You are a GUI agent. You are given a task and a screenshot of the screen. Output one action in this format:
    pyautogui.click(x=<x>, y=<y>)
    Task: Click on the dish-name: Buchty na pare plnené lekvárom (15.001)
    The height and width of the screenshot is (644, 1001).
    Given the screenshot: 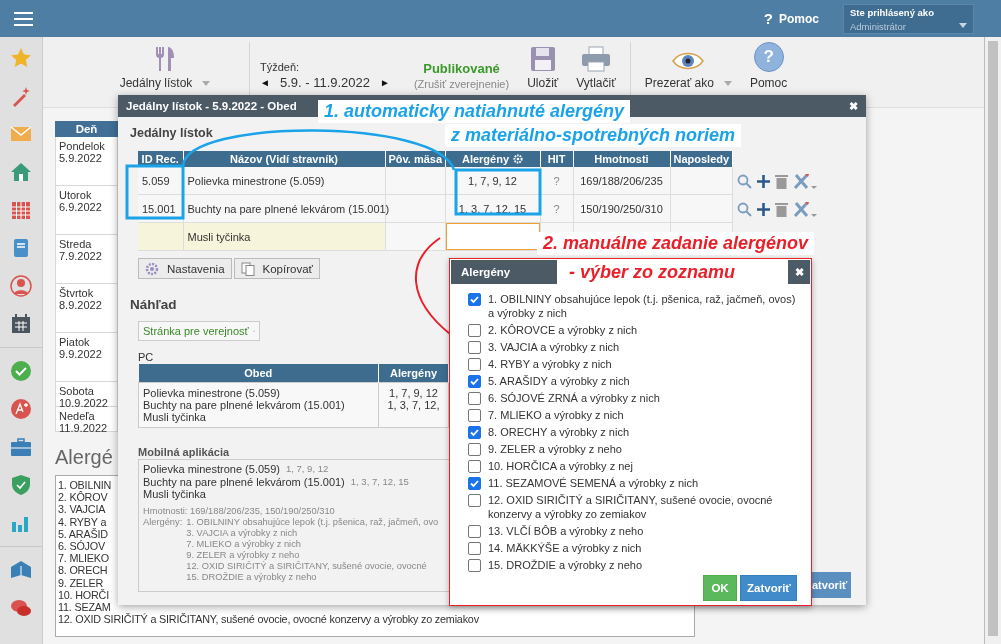 What is the action you would take?
    pyautogui.click(x=244, y=405)
    